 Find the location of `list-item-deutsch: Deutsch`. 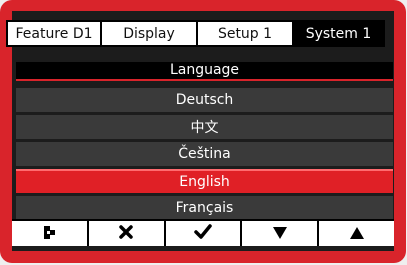

list-item-deutsch: Deutsch is located at coordinates (204, 100).